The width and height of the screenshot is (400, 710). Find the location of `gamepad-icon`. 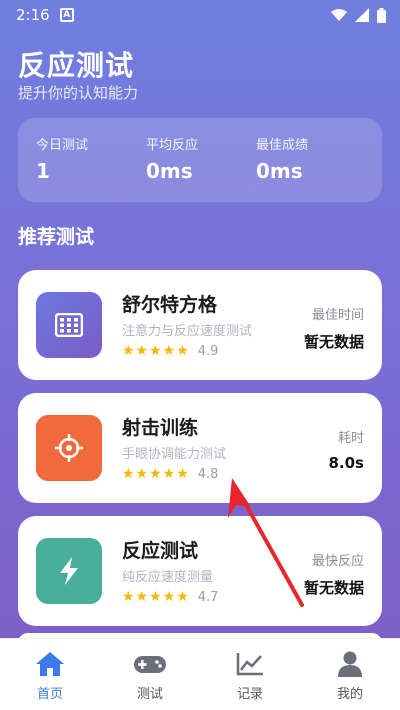

gamepad-icon is located at coordinates (150, 664).